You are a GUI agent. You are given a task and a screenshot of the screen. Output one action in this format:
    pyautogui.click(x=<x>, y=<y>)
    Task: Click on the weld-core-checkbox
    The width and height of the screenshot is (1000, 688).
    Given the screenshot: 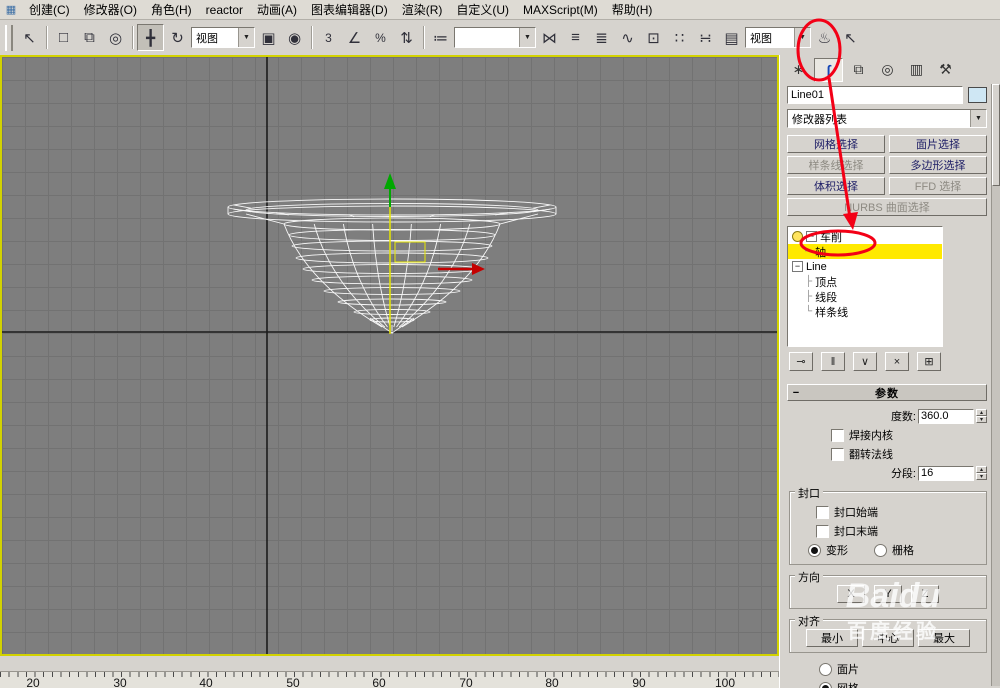 What is the action you would take?
    pyautogui.click(x=837, y=435)
    